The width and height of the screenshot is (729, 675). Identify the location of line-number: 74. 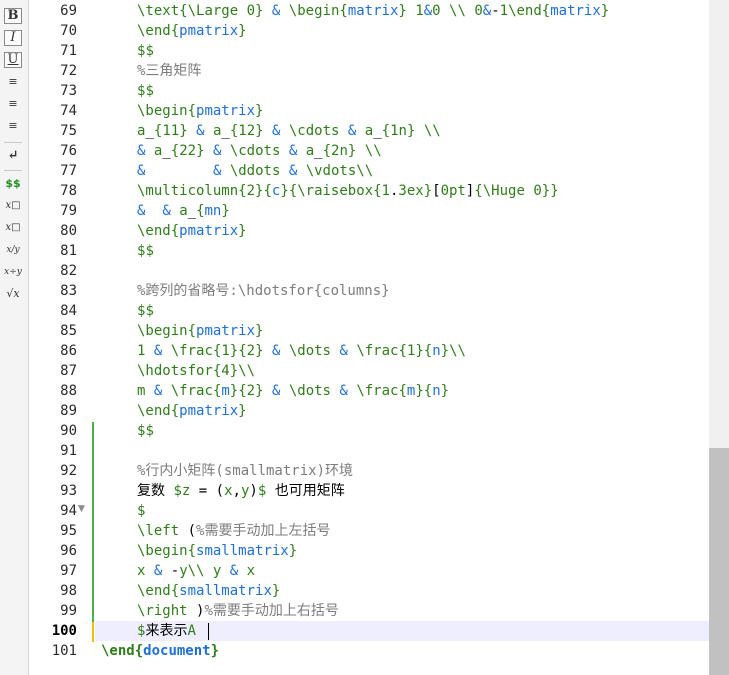
(68, 111).